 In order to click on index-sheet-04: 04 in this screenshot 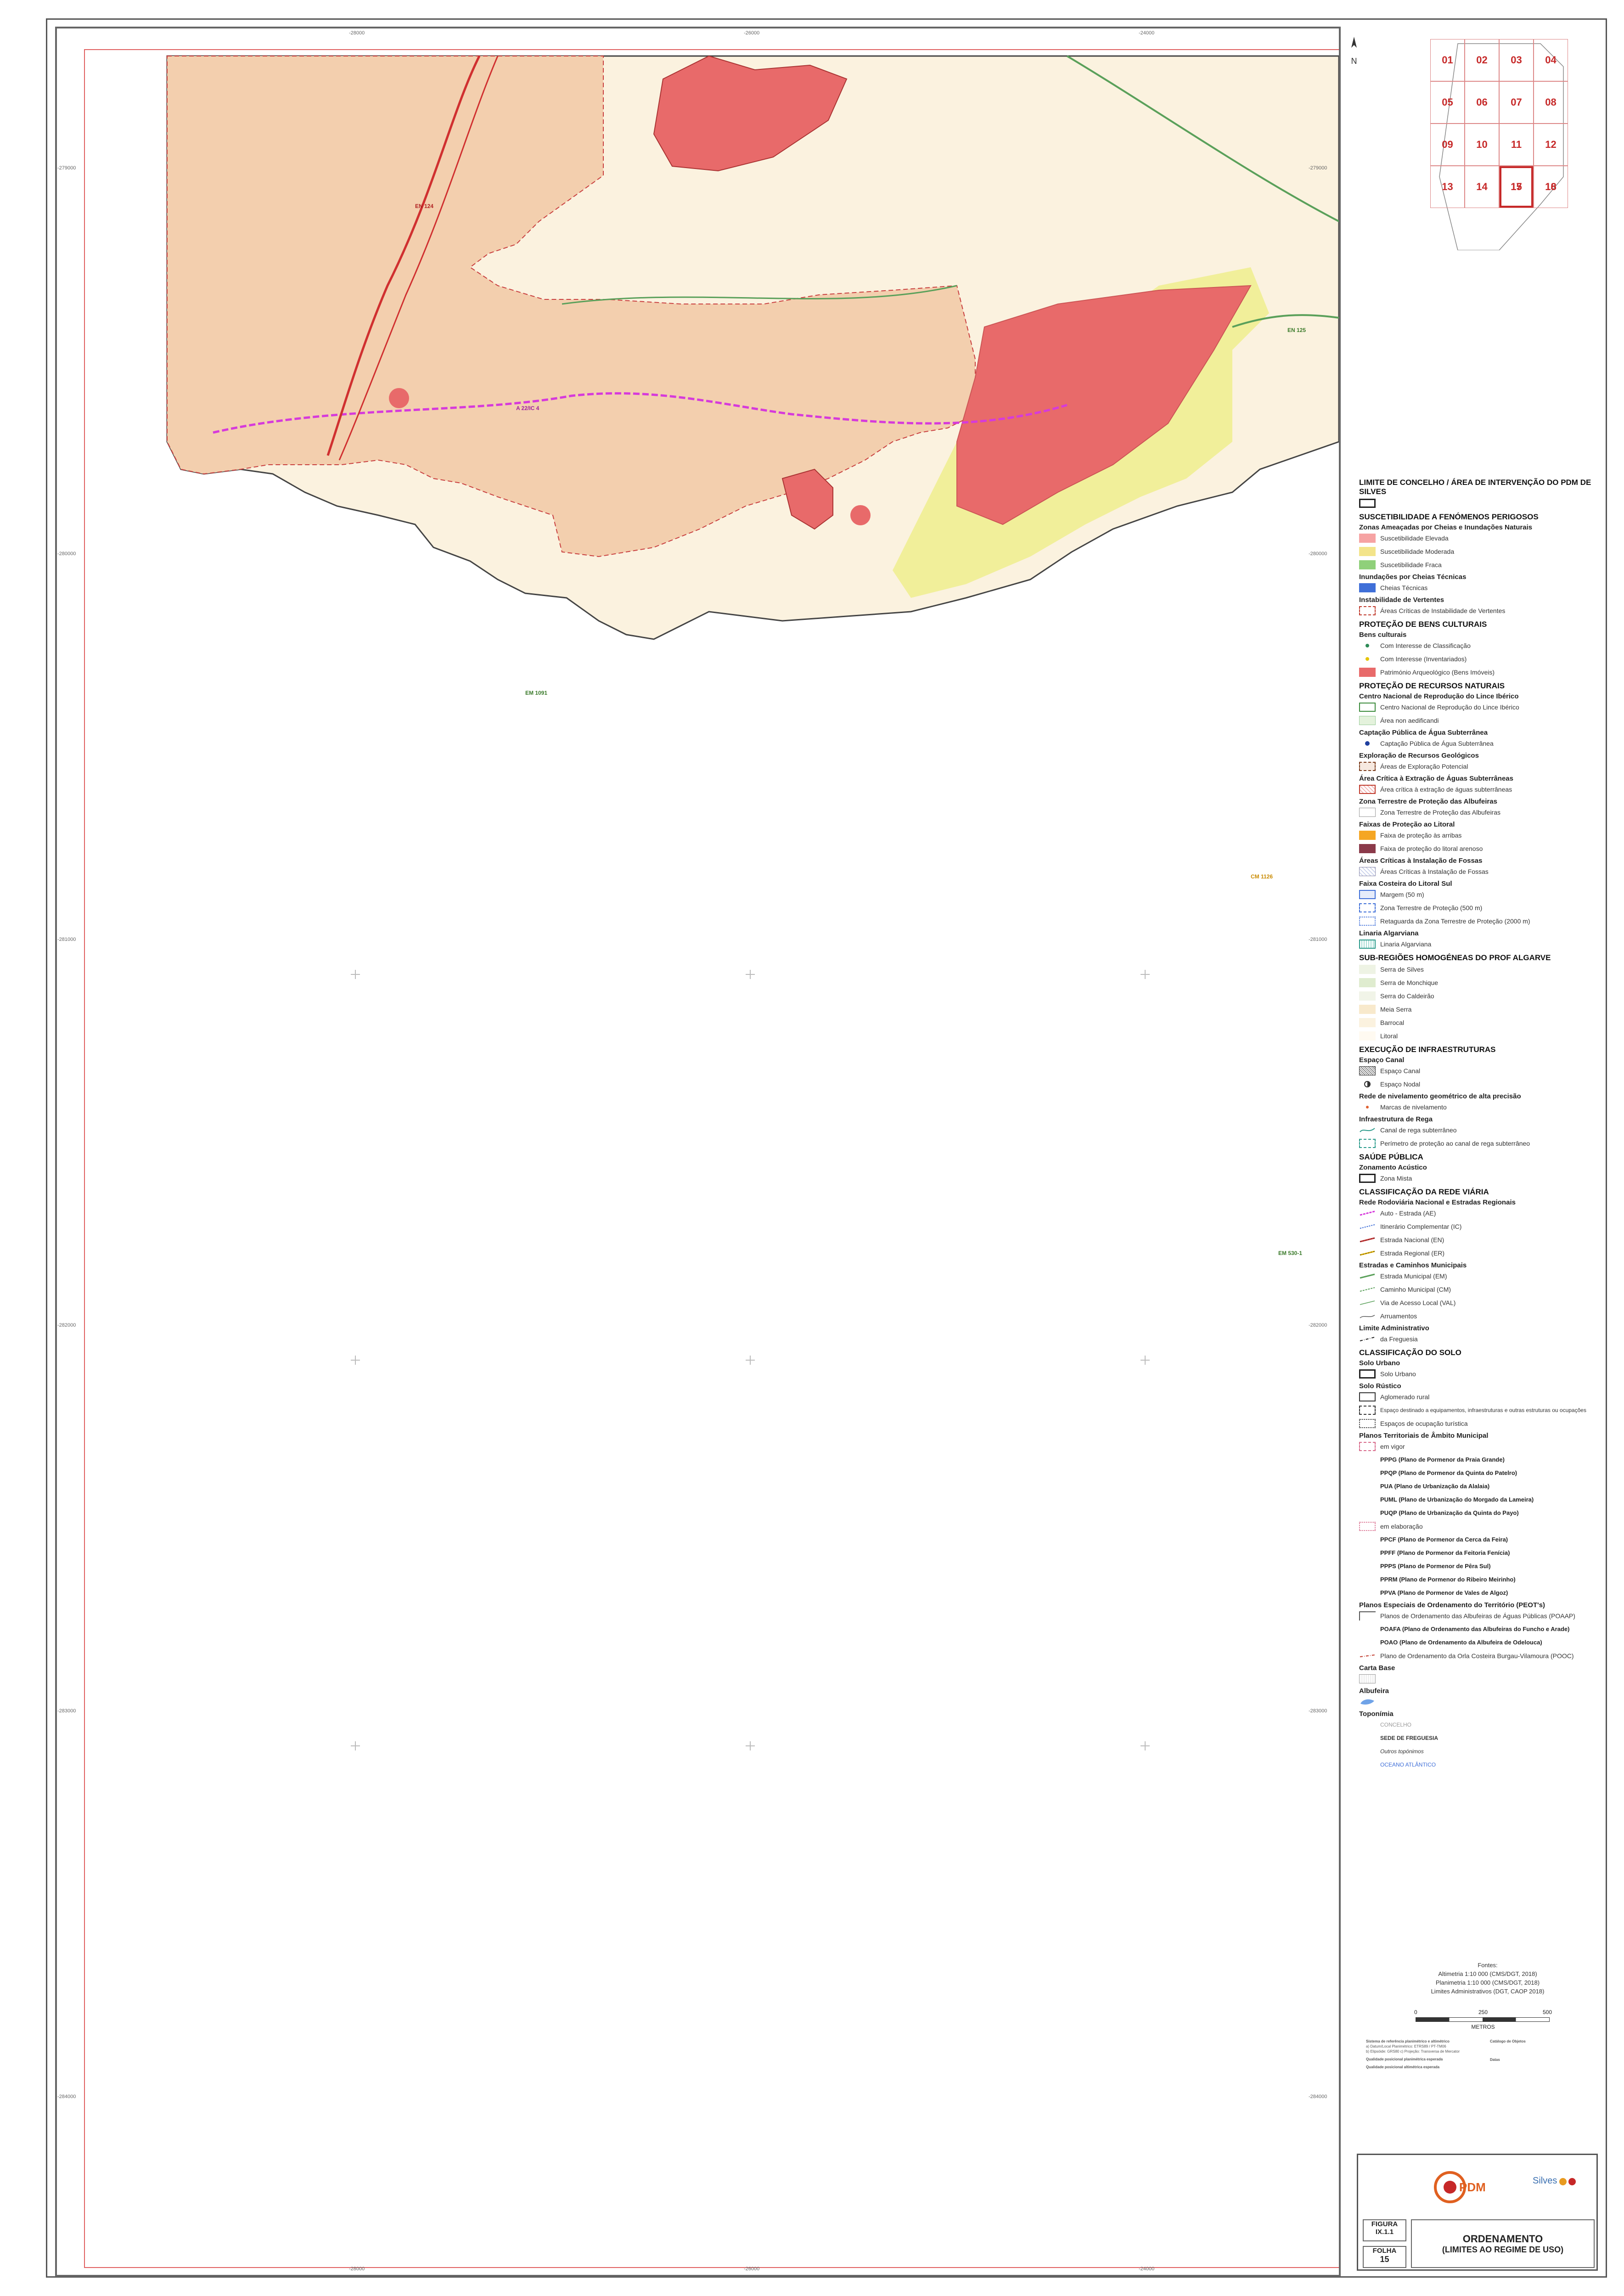, I will do `click(1551, 60)`.